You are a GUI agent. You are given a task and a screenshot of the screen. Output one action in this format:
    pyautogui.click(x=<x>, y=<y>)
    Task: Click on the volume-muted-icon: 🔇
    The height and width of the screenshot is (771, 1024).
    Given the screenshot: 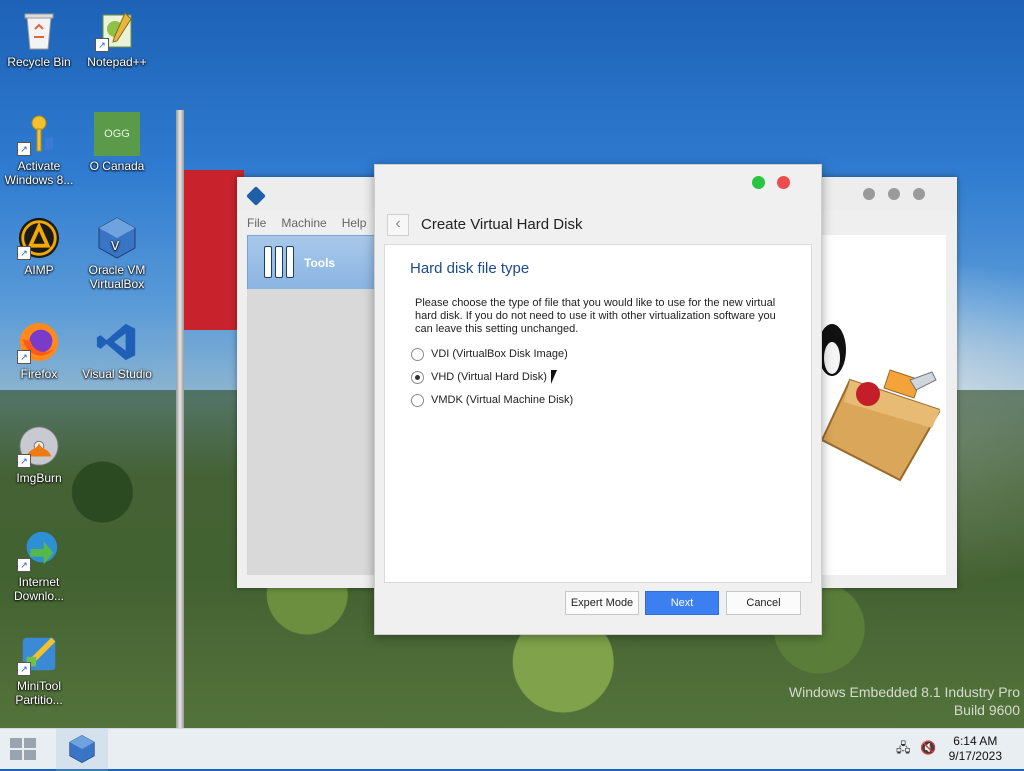 What is the action you would take?
    pyautogui.click(x=928, y=748)
    